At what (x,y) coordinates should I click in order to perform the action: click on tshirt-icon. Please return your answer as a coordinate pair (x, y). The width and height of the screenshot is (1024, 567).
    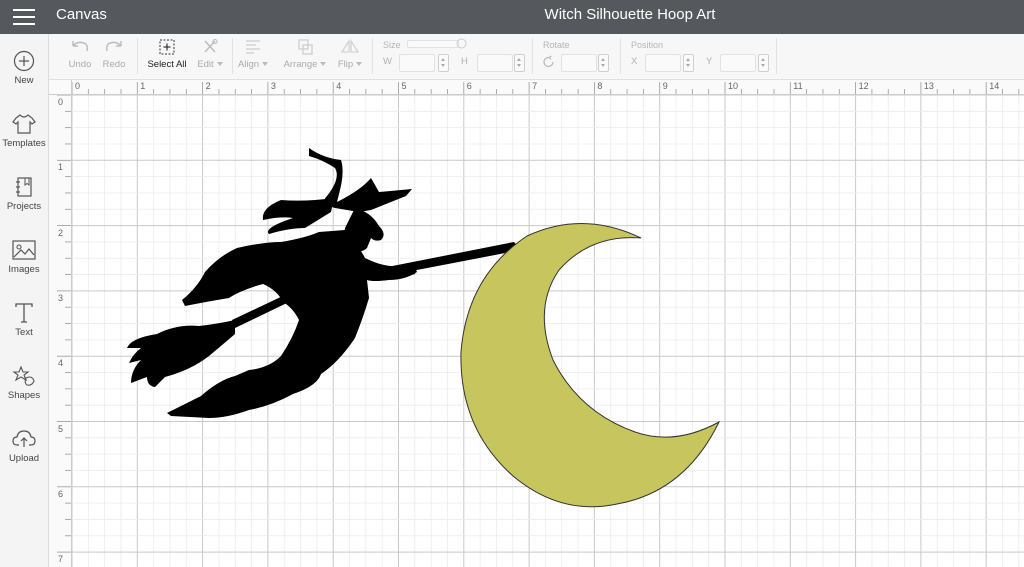
    Looking at the image, I should click on (24, 124).